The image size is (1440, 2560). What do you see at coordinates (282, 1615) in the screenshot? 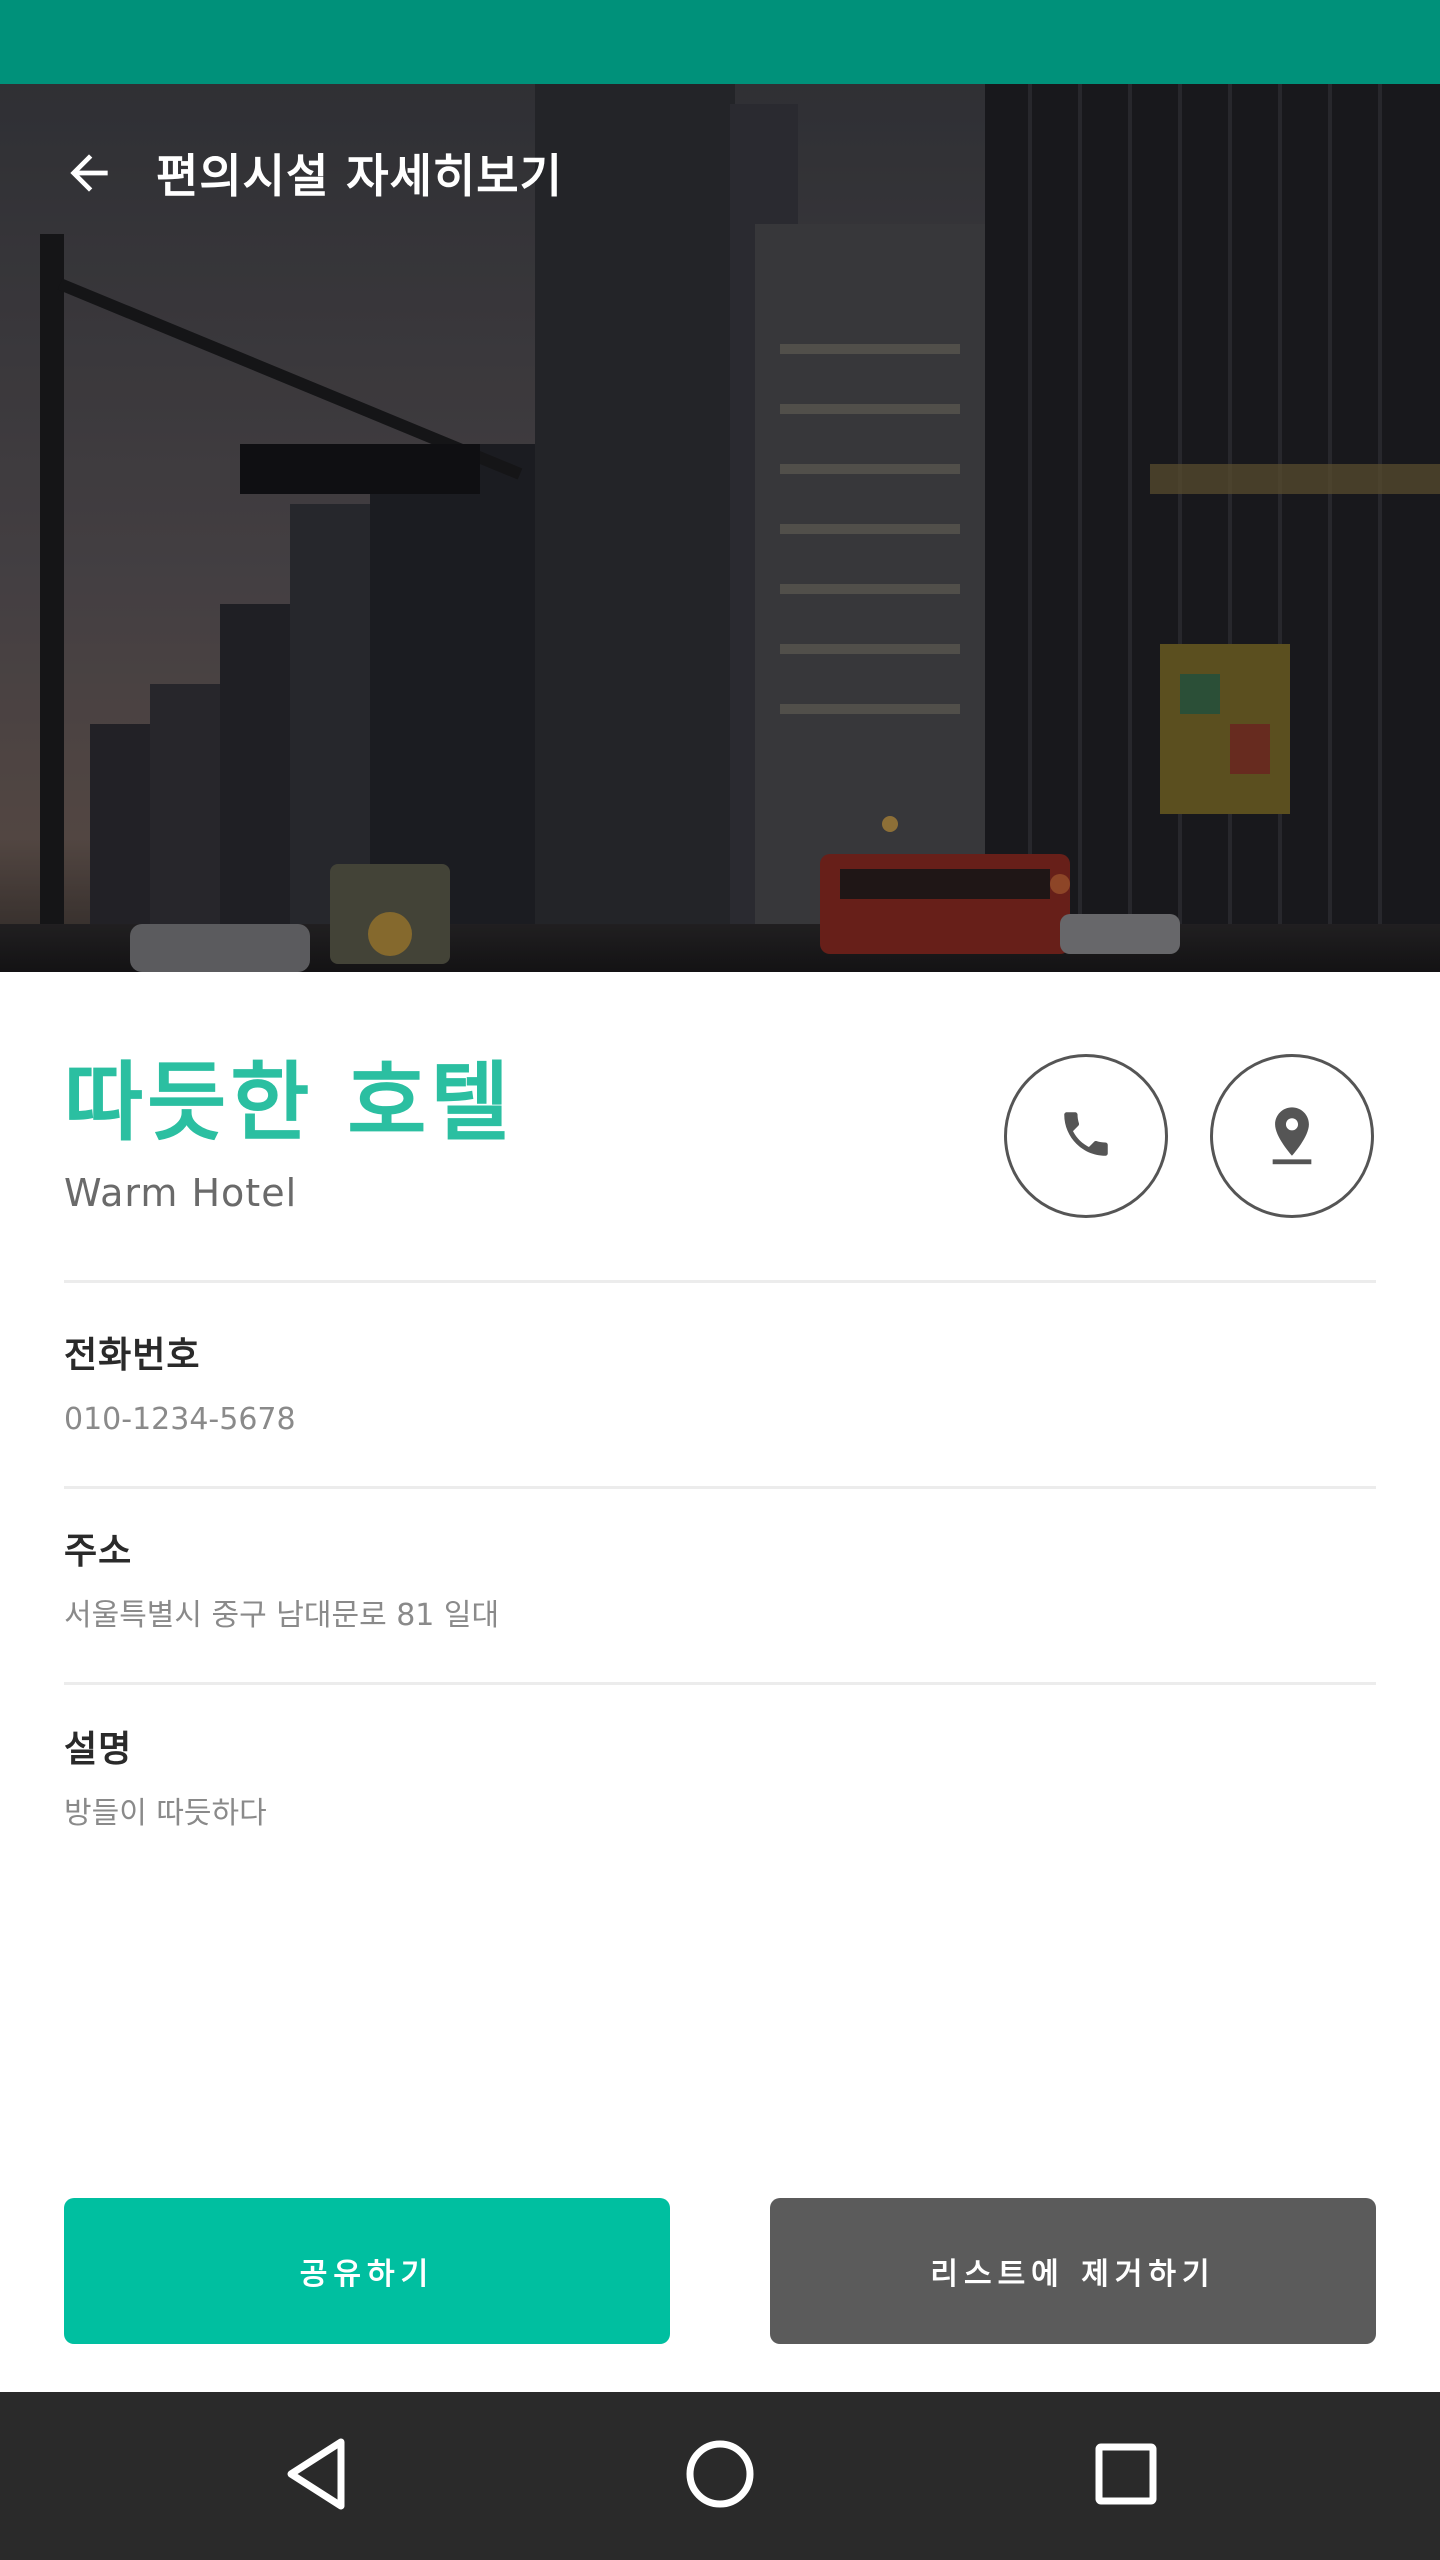
I see `address-value: 서울특별시 중구 남대문로 81 일대` at bounding box center [282, 1615].